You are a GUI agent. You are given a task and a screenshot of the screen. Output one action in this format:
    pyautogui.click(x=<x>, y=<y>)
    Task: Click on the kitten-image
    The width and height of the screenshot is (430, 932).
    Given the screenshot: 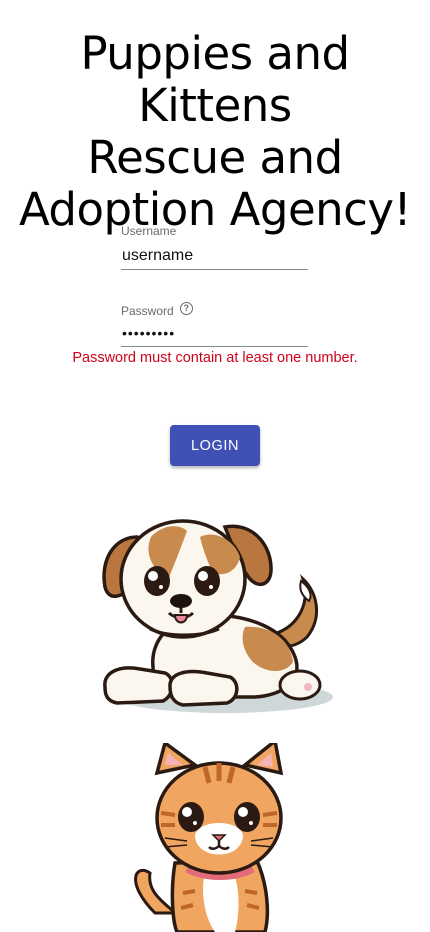 What is the action you would take?
    pyautogui.click(x=209, y=837)
    